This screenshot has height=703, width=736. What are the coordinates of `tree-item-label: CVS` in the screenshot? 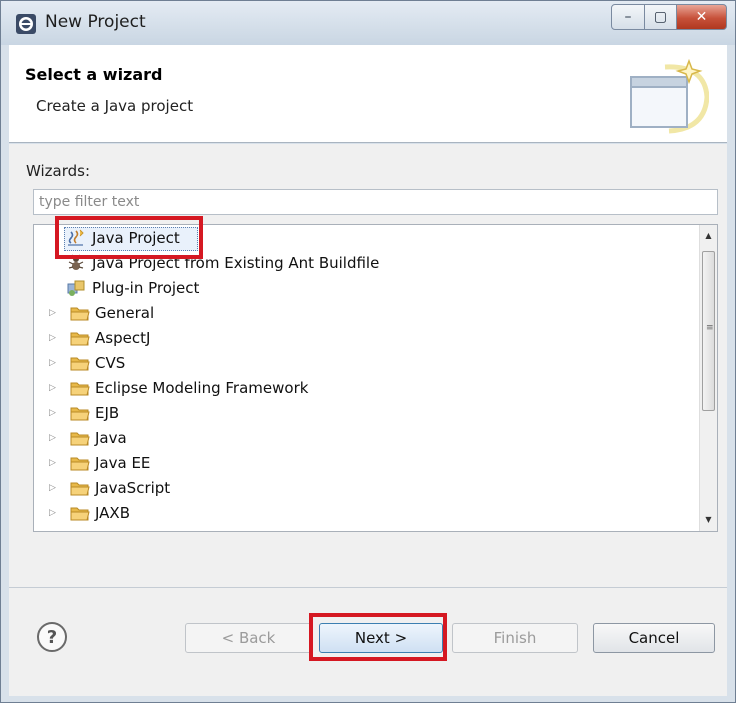 It's located at (110, 363).